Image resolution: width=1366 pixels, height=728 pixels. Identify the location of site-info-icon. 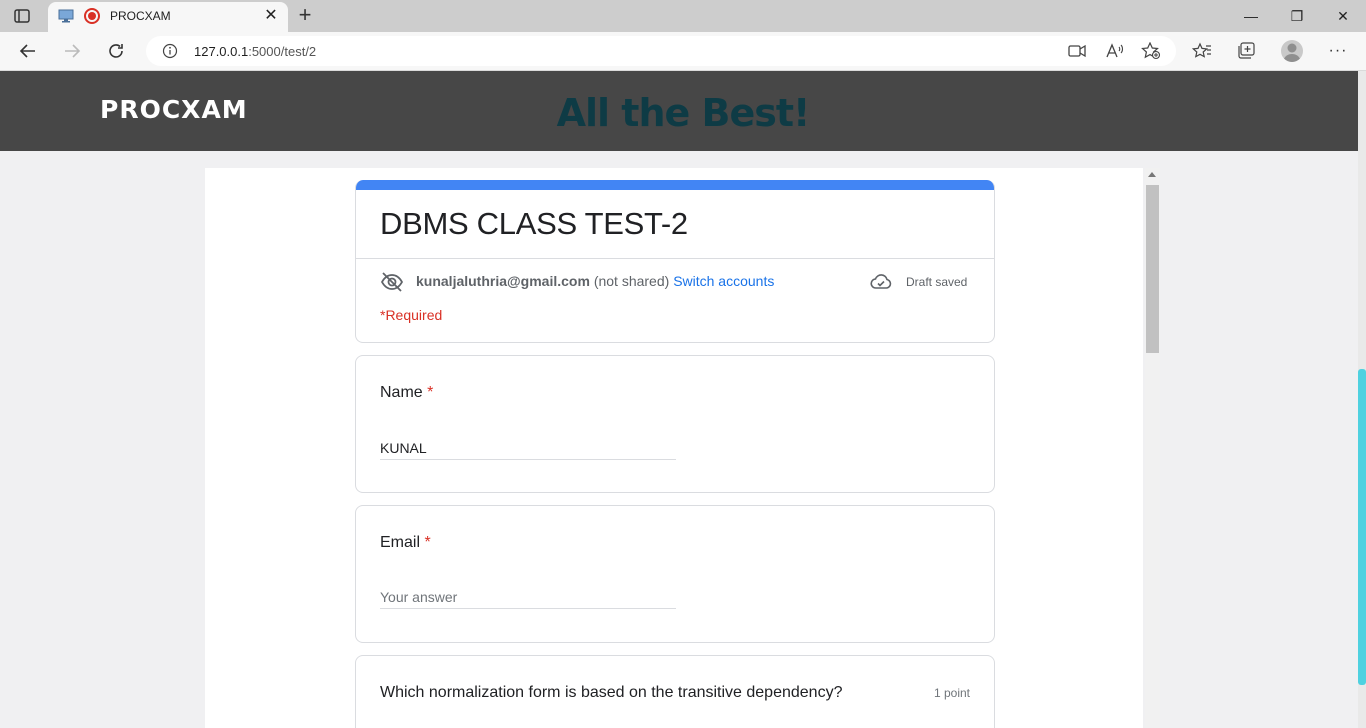
(170, 51).